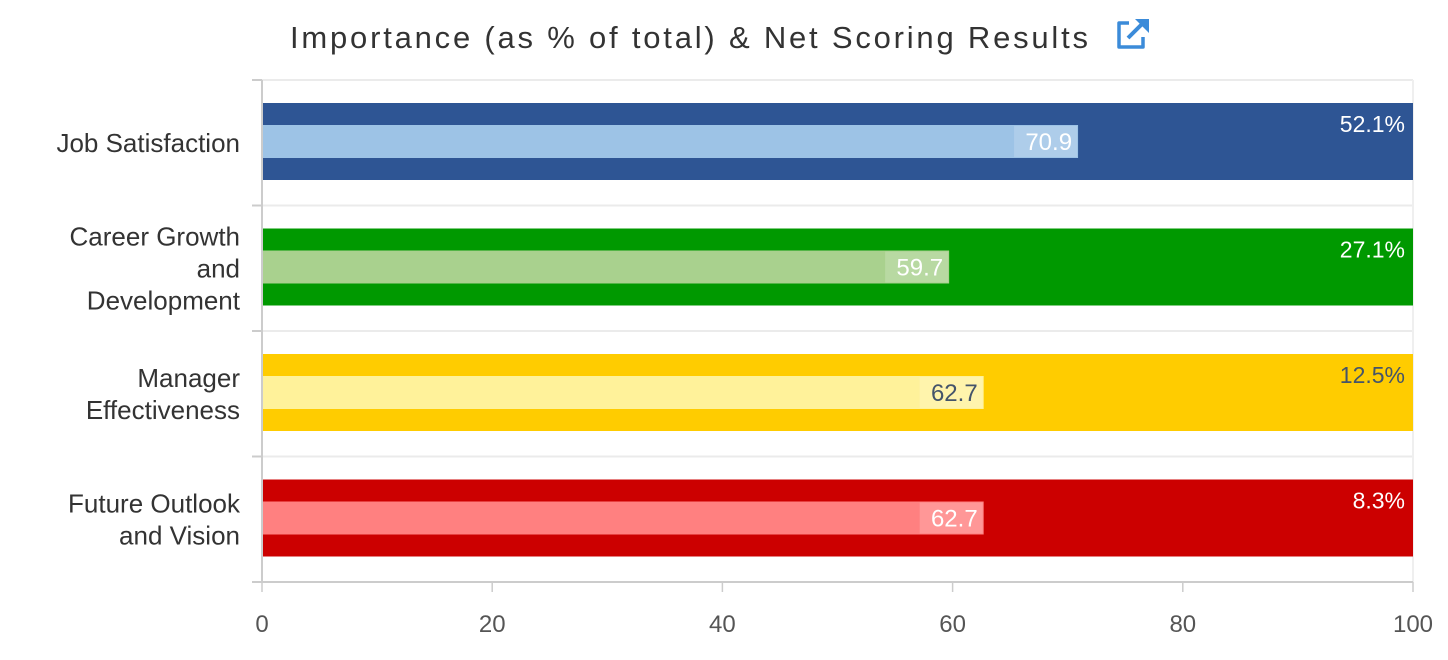 The width and height of the screenshot is (1448, 660). I want to click on category-label-line: Effectiveness, so click(163, 410).